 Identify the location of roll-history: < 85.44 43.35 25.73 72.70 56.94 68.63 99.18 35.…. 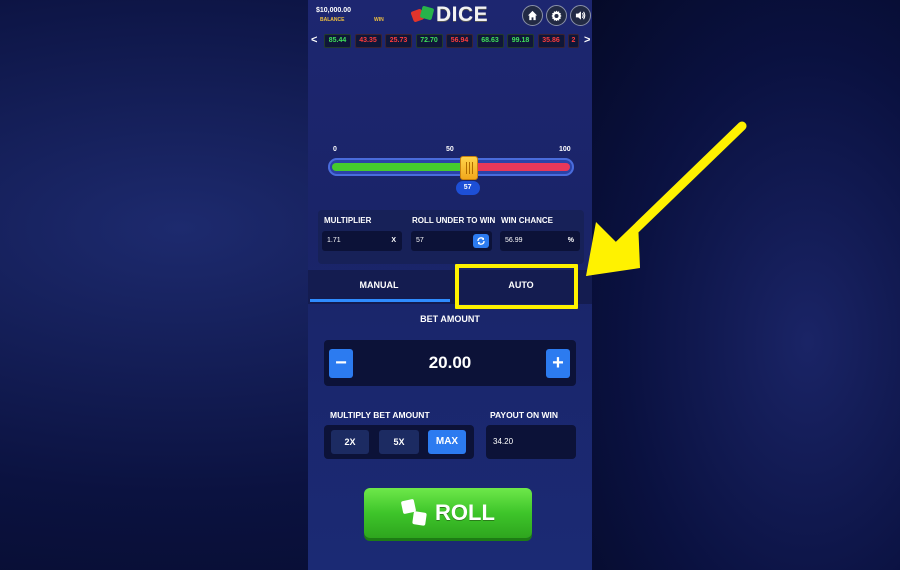
(450, 41).